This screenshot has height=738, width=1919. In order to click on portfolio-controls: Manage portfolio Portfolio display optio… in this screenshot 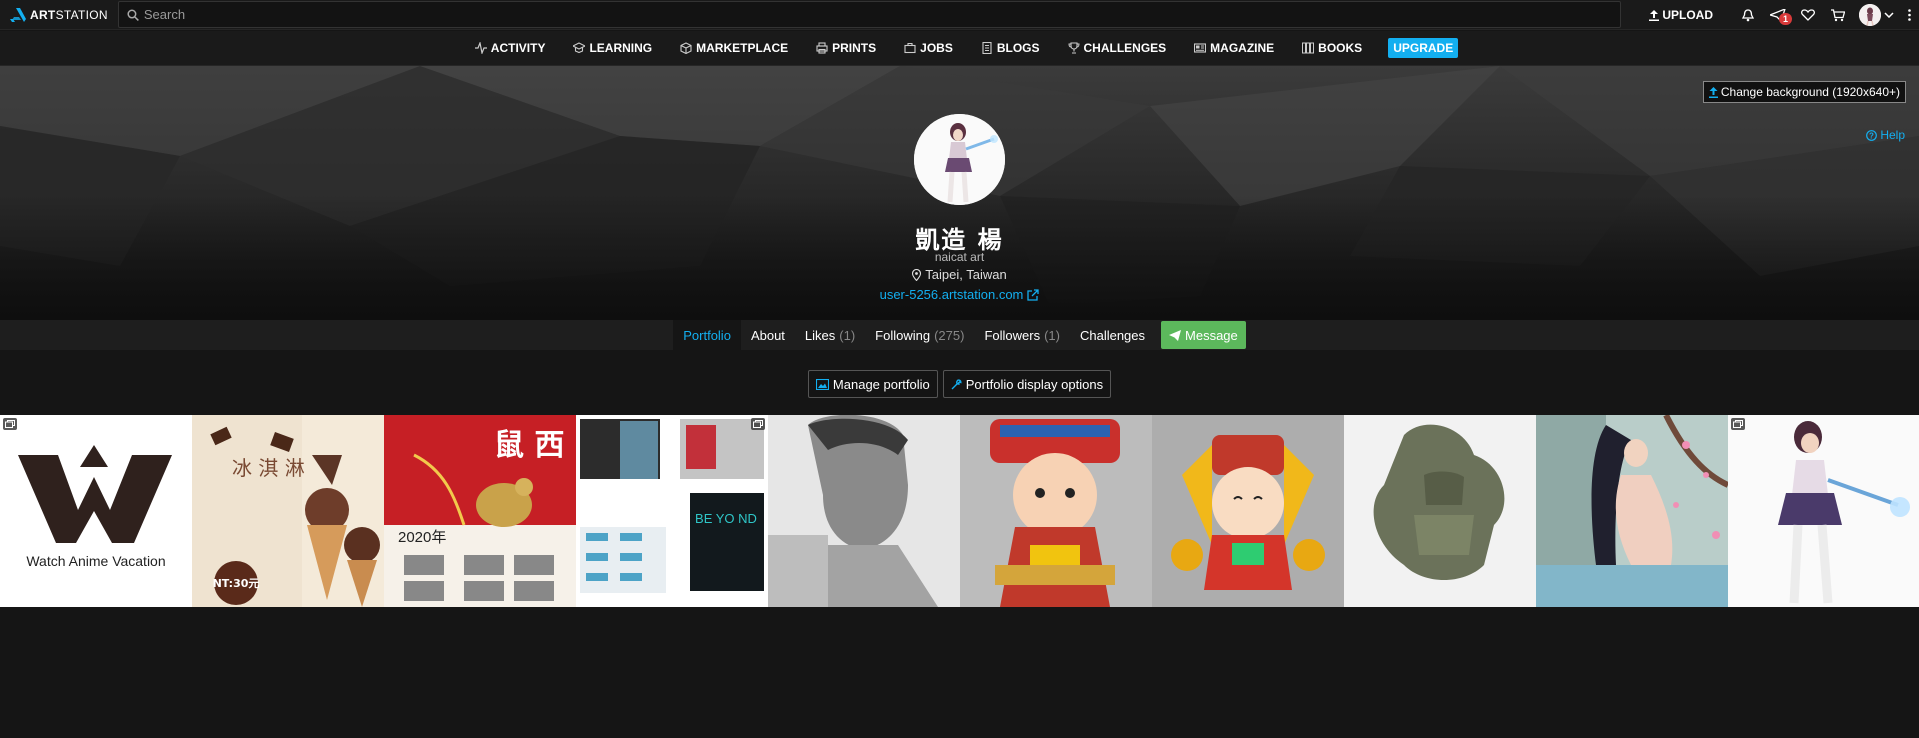, I will do `click(959, 384)`.